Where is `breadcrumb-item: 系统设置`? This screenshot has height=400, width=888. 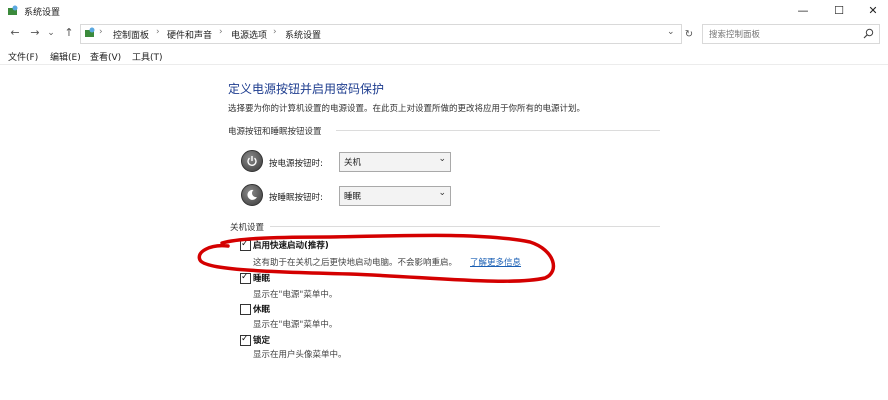
breadcrumb-item: 系统设置 is located at coordinates (303, 34).